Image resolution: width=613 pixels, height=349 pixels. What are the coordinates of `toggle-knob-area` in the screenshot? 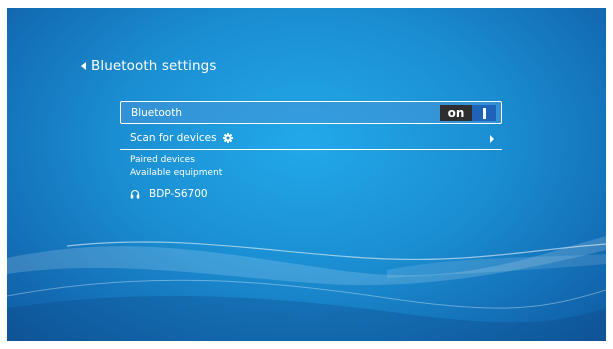 It's located at (484, 113).